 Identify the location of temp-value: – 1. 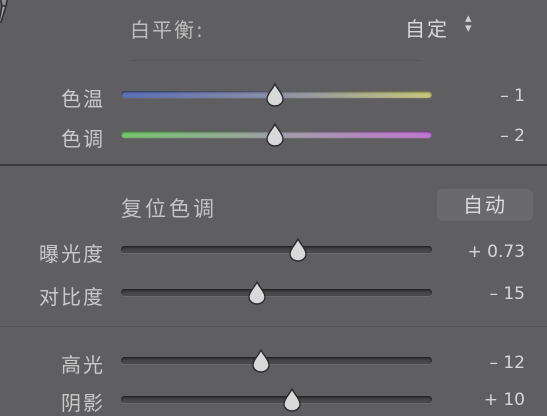
(480, 96).